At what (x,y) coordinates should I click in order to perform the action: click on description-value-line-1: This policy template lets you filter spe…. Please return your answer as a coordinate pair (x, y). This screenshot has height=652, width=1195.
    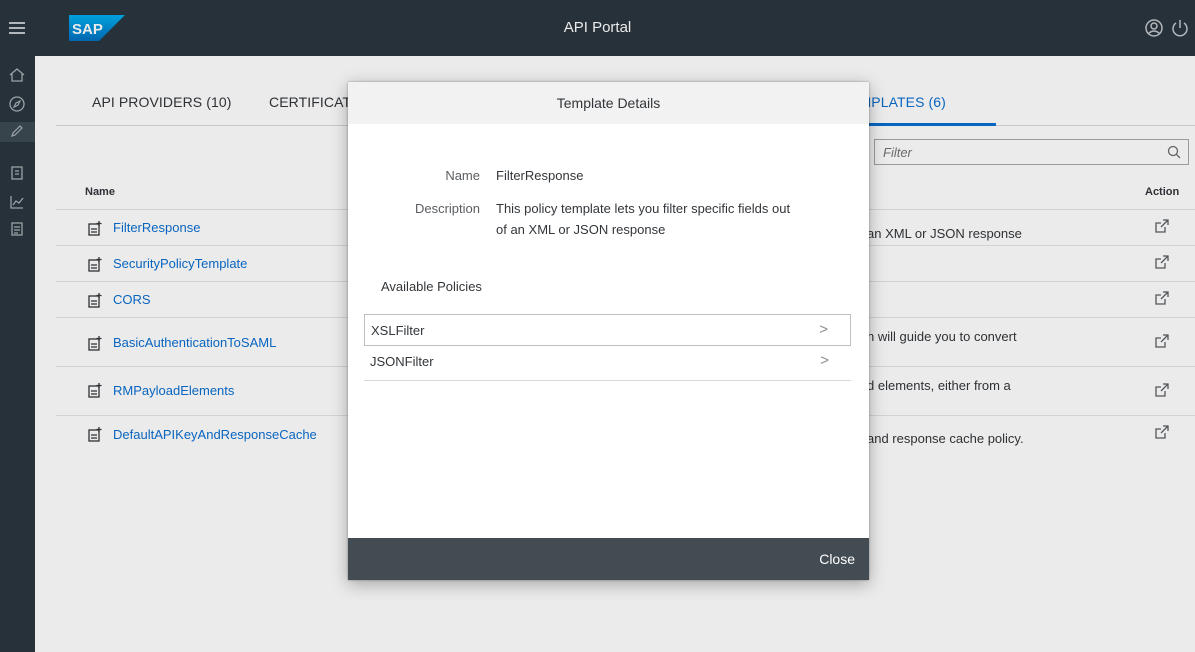
    Looking at the image, I should click on (643, 208).